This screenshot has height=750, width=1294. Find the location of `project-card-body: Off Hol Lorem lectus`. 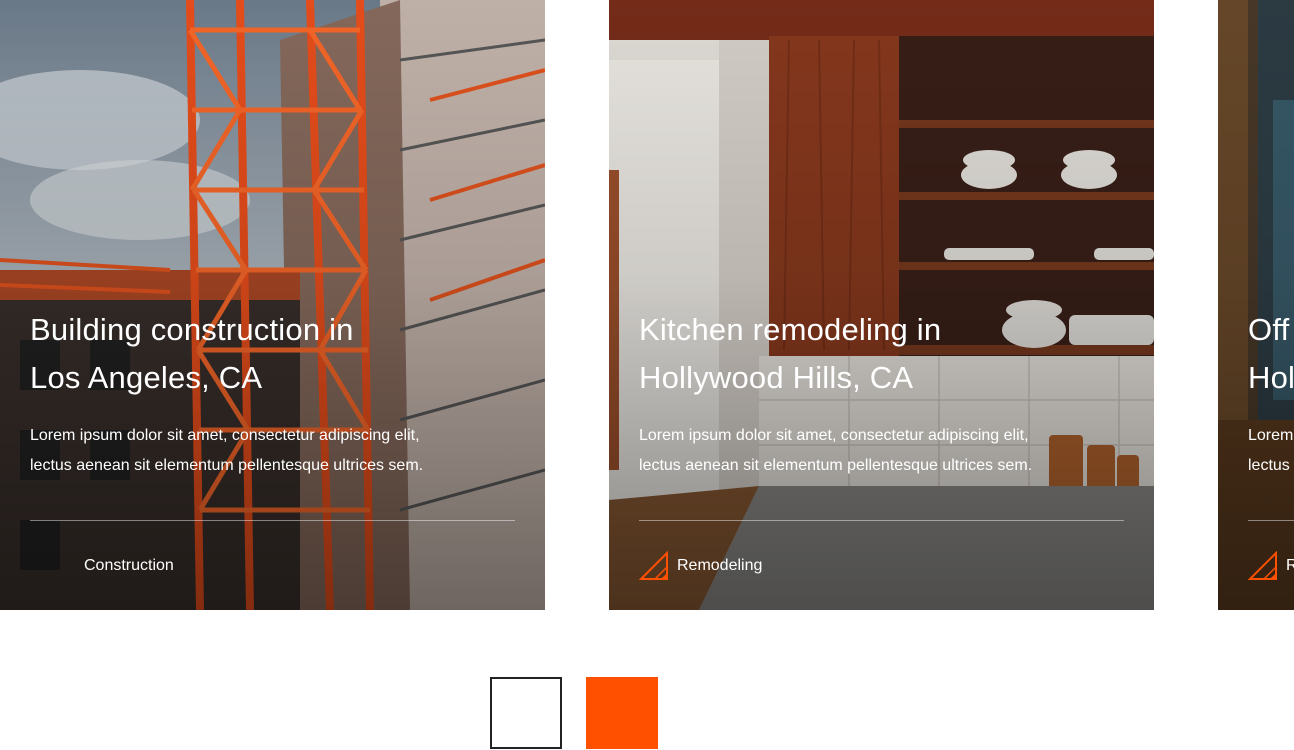

project-card-body: Off Hol Lorem lectus is located at coordinates (1271, 393).